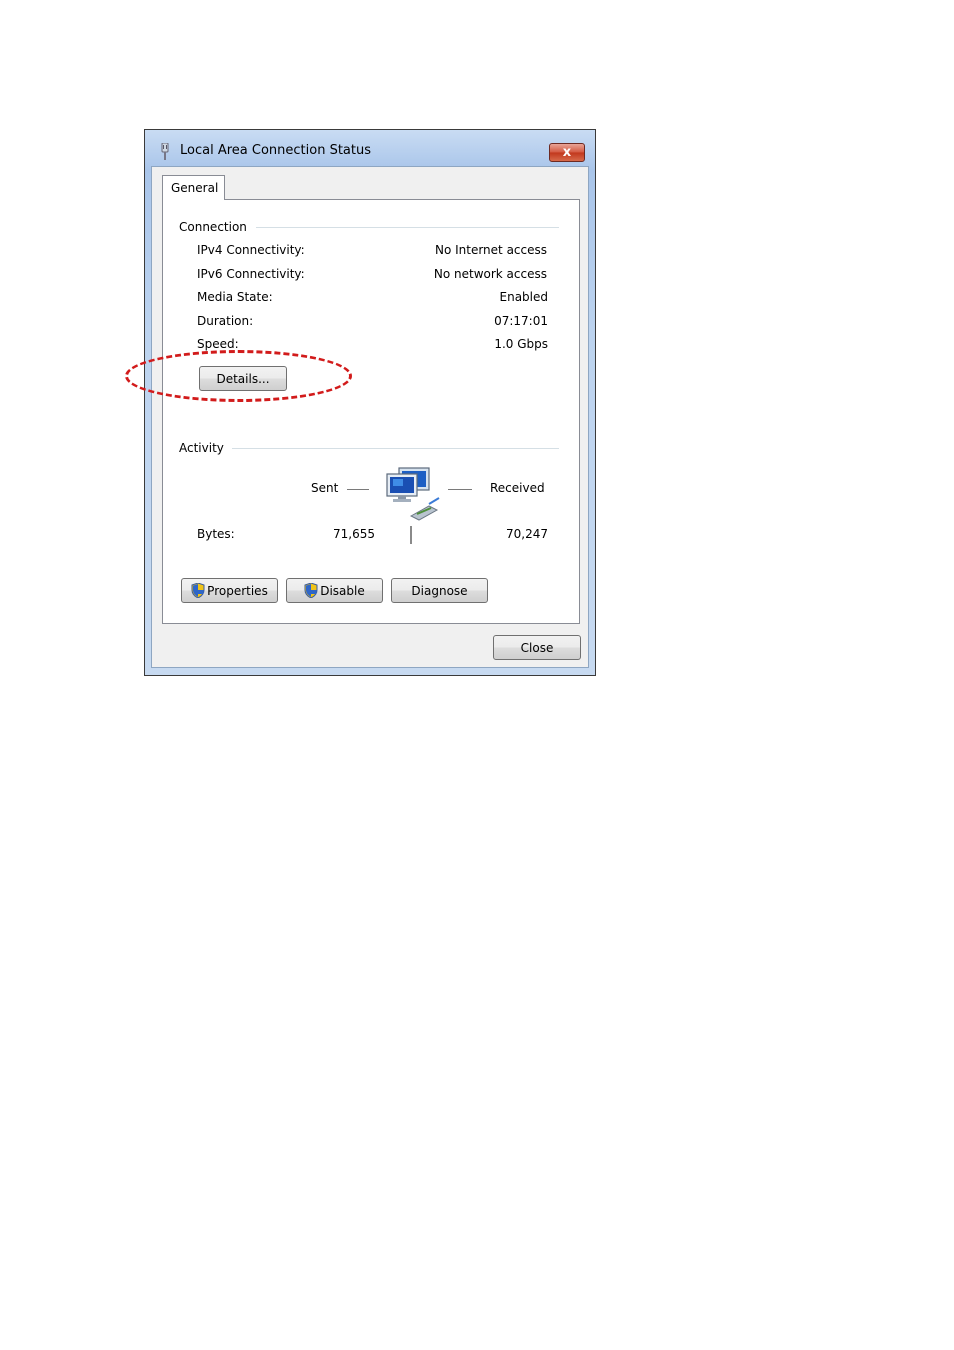  Describe the element at coordinates (439, 590) in the screenshot. I see `diagnose-button: Diagnose` at that location.